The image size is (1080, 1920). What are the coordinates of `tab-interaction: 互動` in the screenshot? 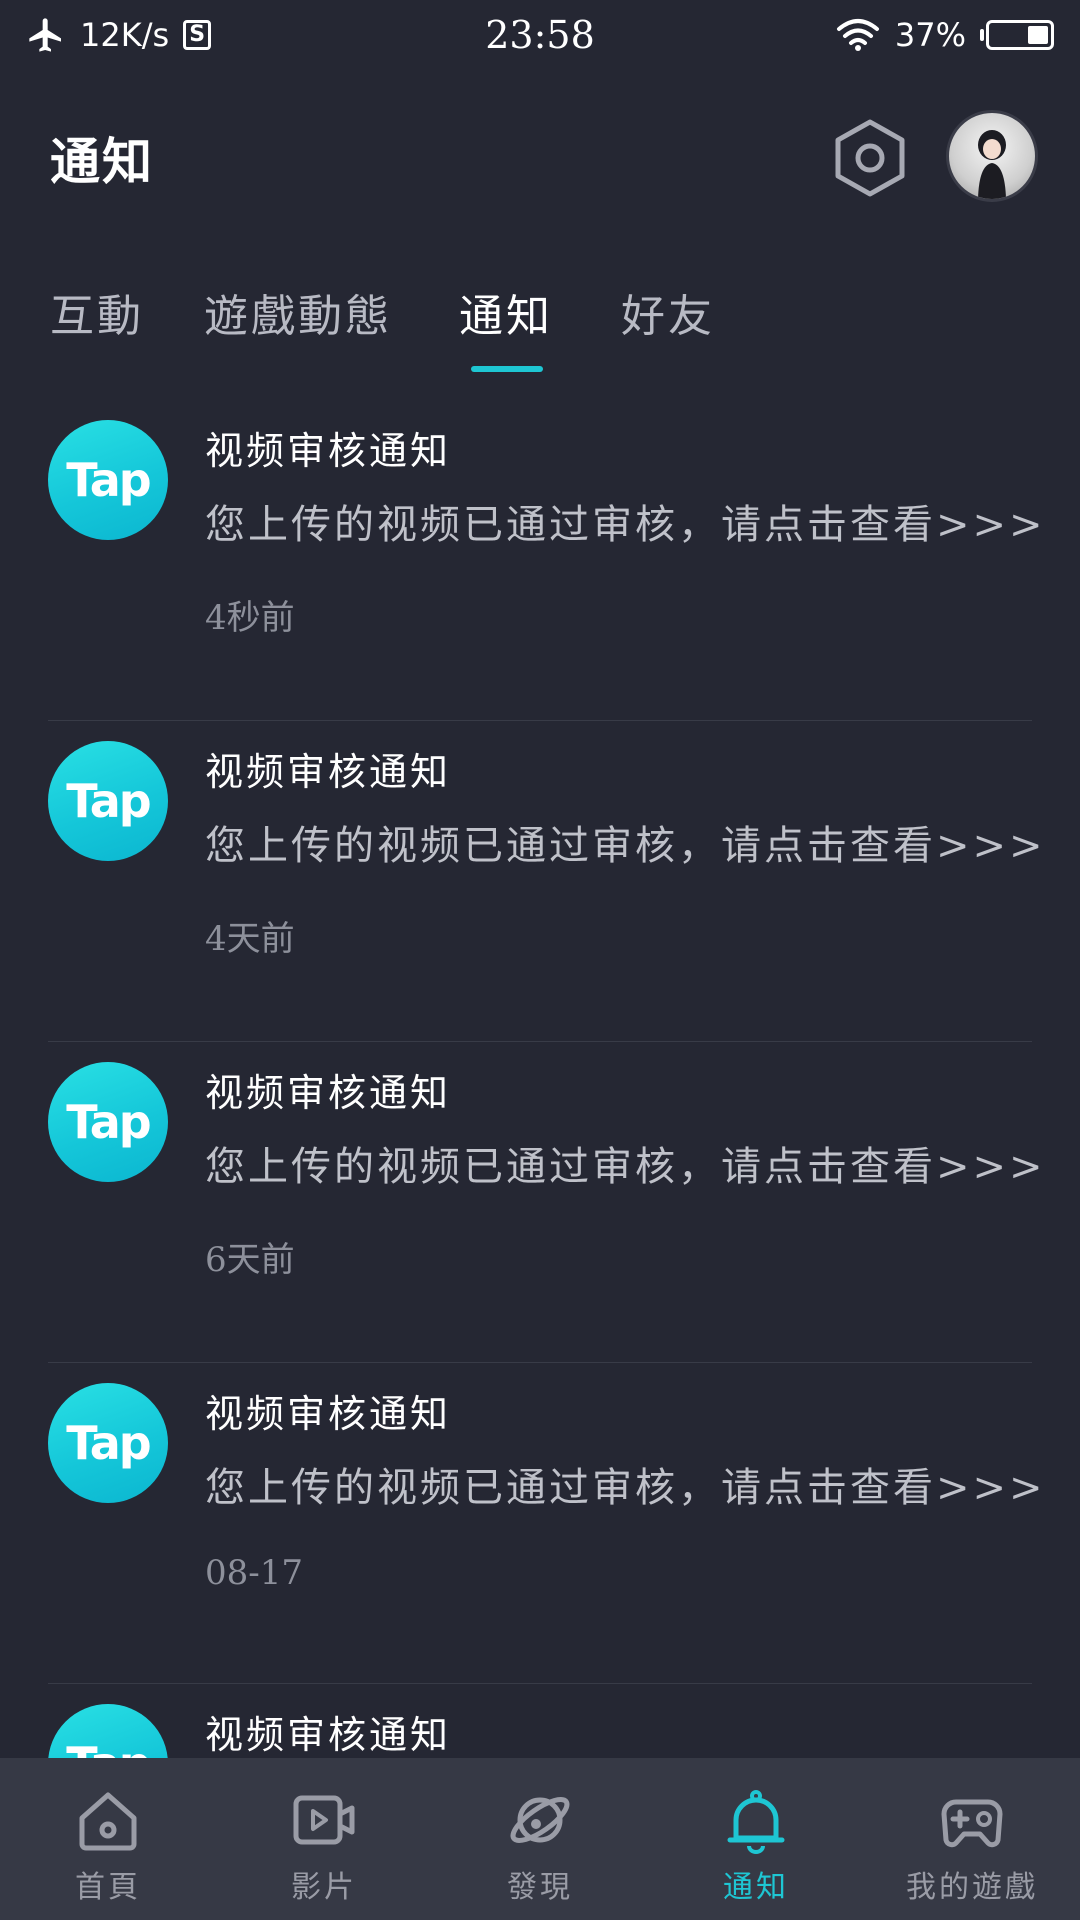 It's located at (97, 312).